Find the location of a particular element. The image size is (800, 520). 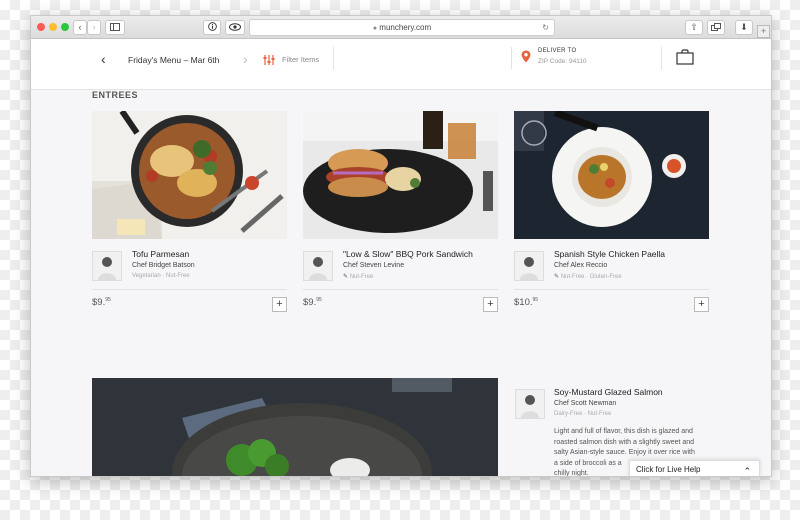

price: $10.95 is located at coordinates (526, 302).